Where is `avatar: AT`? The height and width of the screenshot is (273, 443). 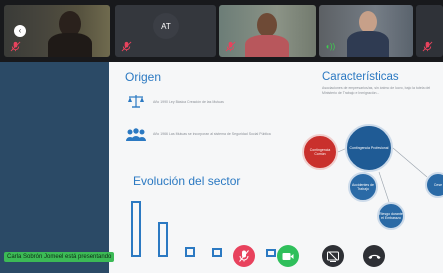
avatar: AT is located at coordinates (166, 26).